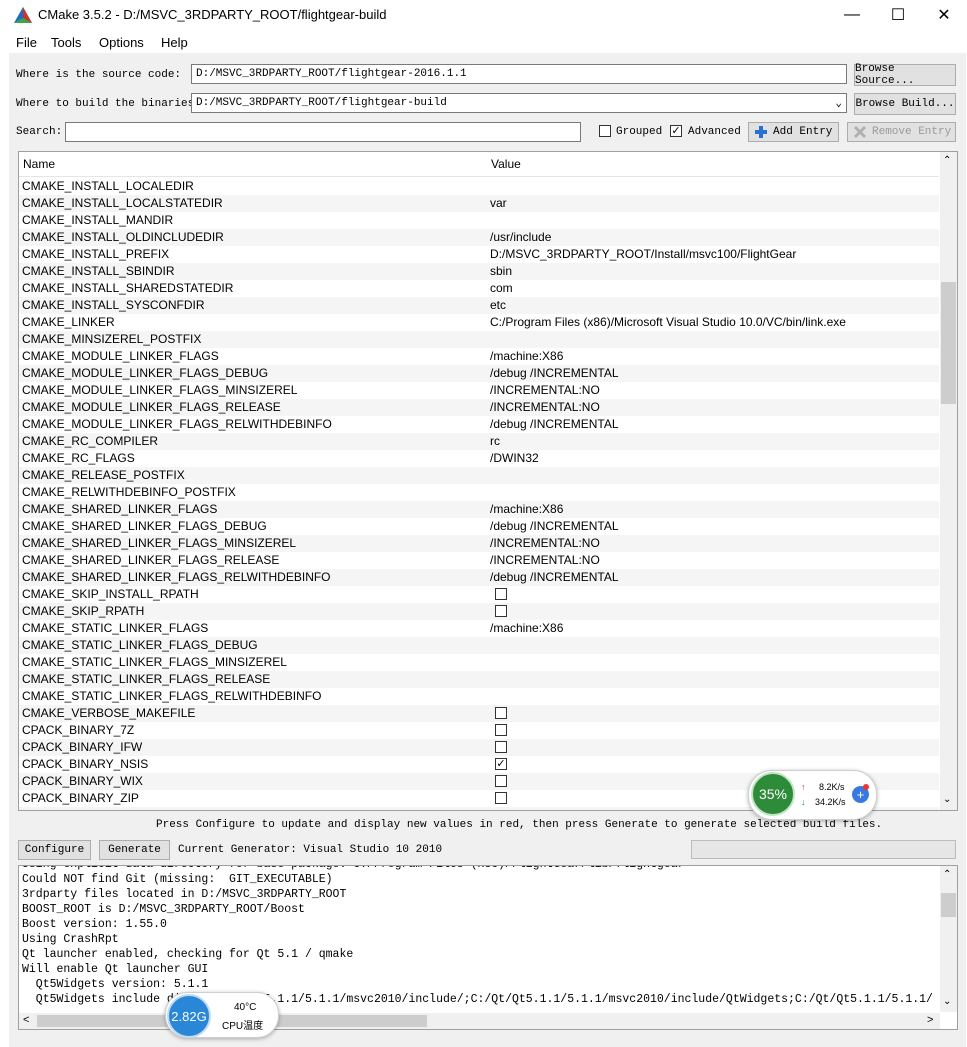 This screenshot has width=967, height=1047. What do you see at coordinates (479, 713) in the screenshot?
I see `table-row: CMAKE_VERBOSE_MAKEFILE` at bounding box center [479, 713].